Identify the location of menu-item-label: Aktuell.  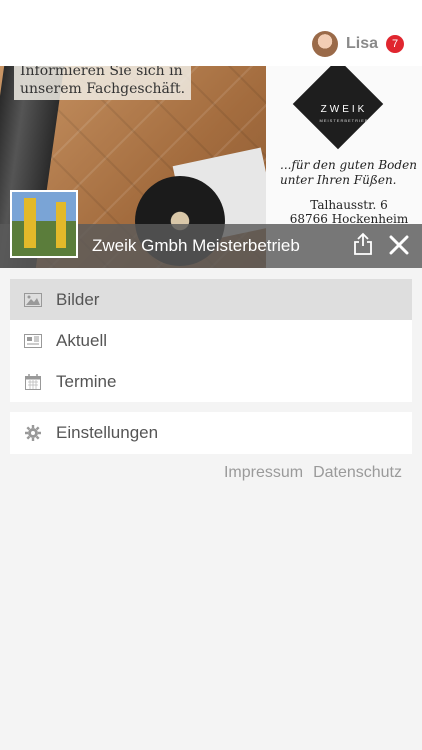
(82, 340).